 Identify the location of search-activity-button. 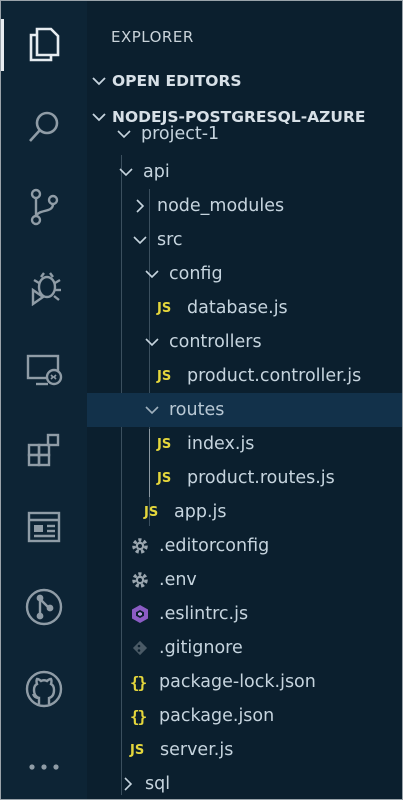
(44, 127).